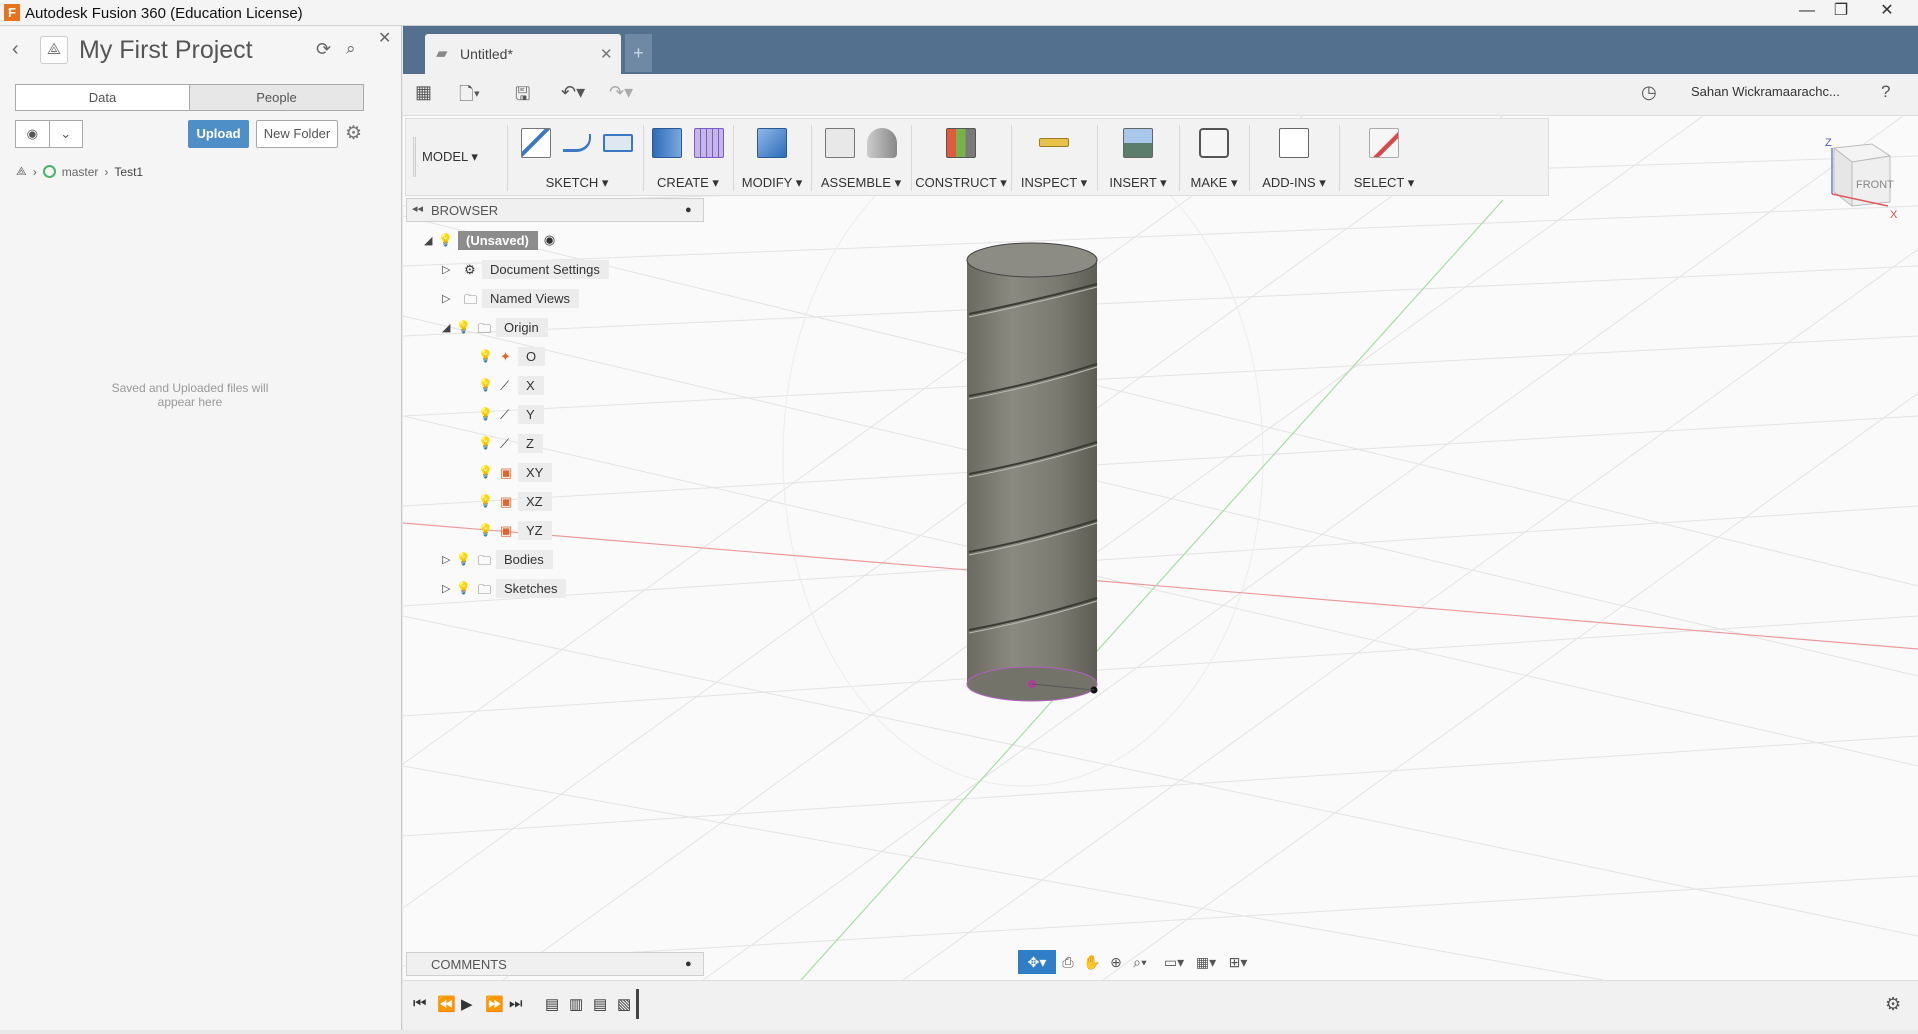 Image resolution: width=1918 pixels, height=1034 pixels. Describe the element at coordinates (128, 172) in the screenshot. I see `breadcrumb-folder: Test1` at that location.